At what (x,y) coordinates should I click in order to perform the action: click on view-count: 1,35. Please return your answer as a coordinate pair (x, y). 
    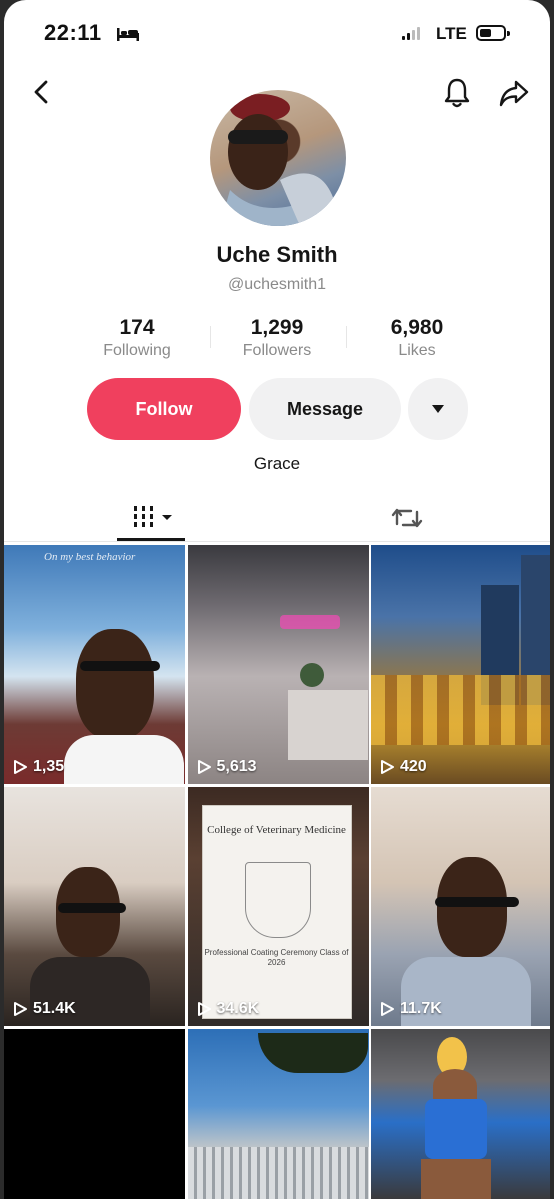
    Looking at the image, I should click on (38, 767).